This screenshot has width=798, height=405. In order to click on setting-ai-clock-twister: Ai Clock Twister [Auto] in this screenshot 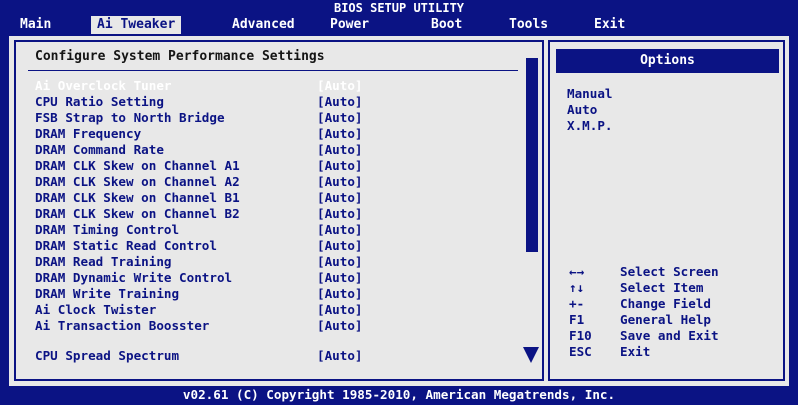, I will do `click(275, 310)`.